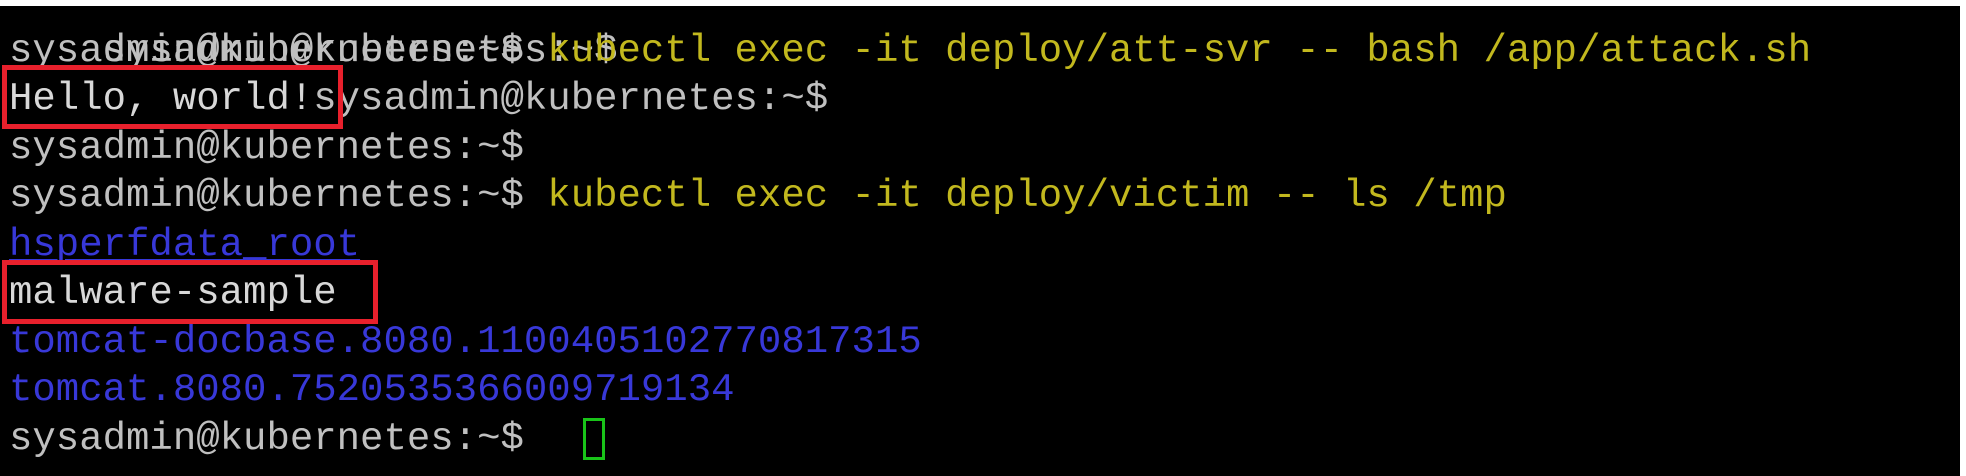  I want to click on terminal-line-prompt: sysadmin@kubernetes:~$, so click(266, 148).